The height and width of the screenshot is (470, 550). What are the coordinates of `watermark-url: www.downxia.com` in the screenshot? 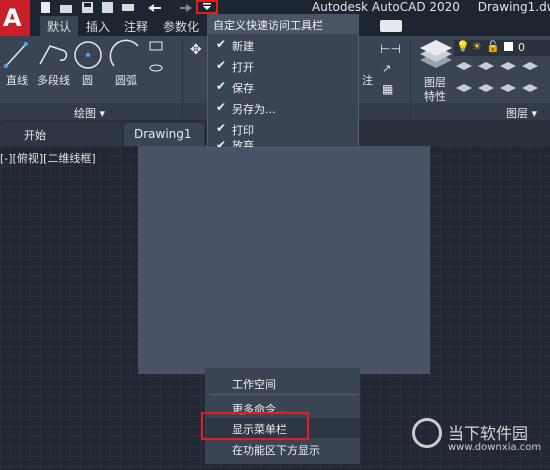 It's located at (495, 447).